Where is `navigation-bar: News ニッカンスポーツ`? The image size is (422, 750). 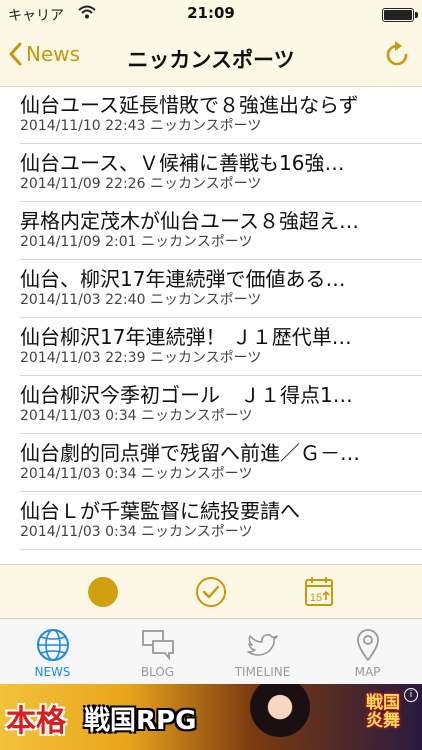 navigation-bar: News ニッカンスポーツ is located at coordinates (211, 57).